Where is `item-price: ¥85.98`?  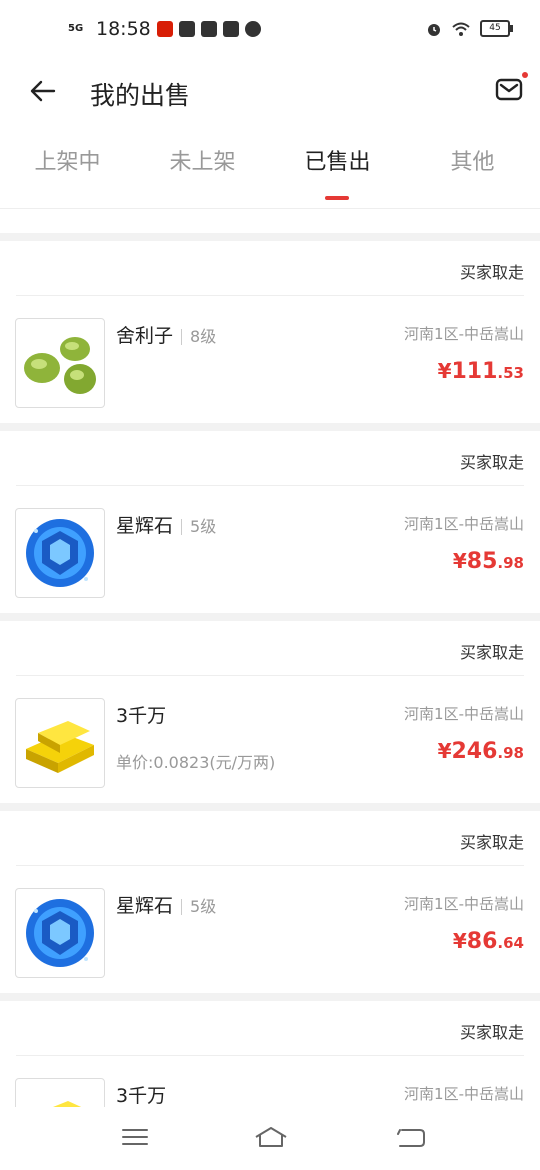 item-price: ¥85.98 is located at coordinates (488, 561).